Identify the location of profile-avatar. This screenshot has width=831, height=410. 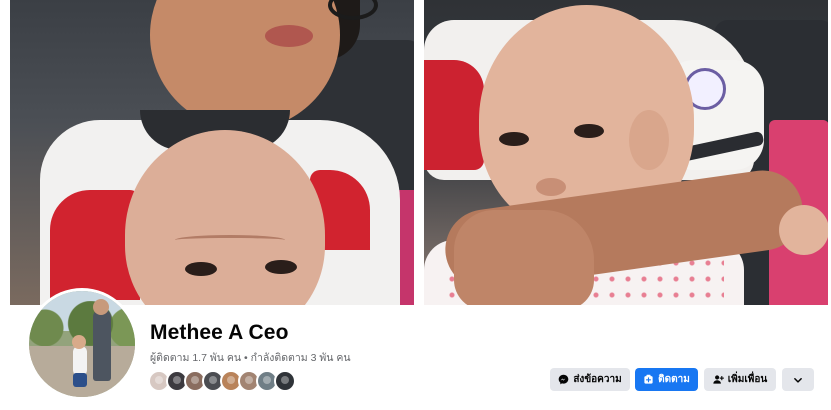
(82, 344).